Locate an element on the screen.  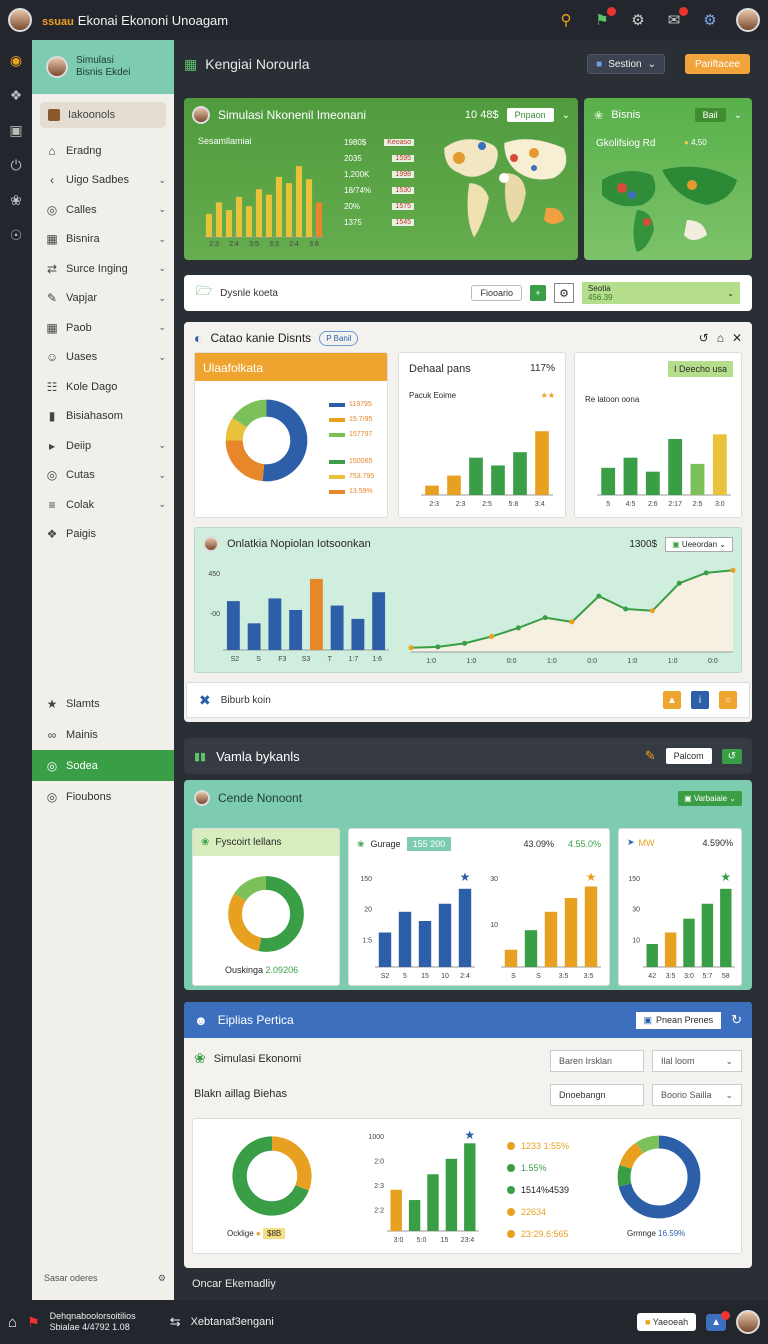
filter-input-1: Baren Irsklan is located at coordinates (597, 1061).